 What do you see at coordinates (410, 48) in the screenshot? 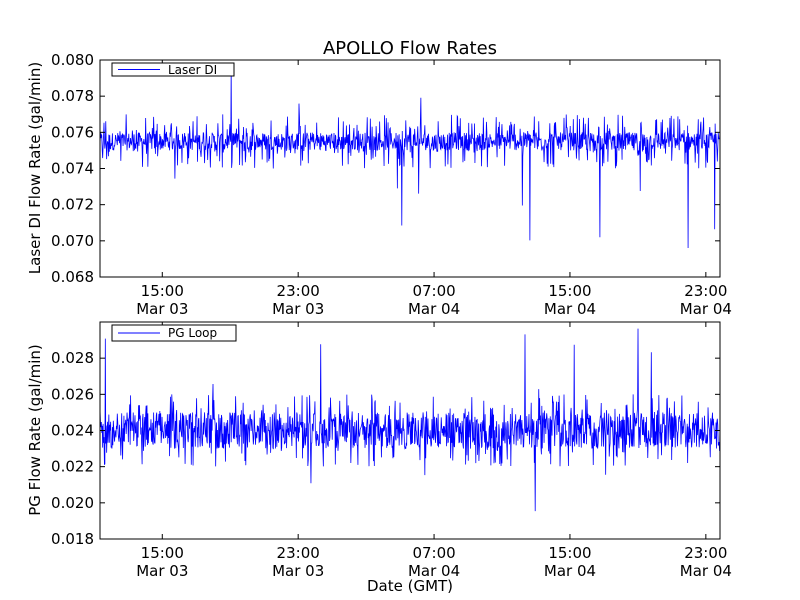
I see `figure-title: APOLLO Flow Rates` at bounding box center [410, 48].